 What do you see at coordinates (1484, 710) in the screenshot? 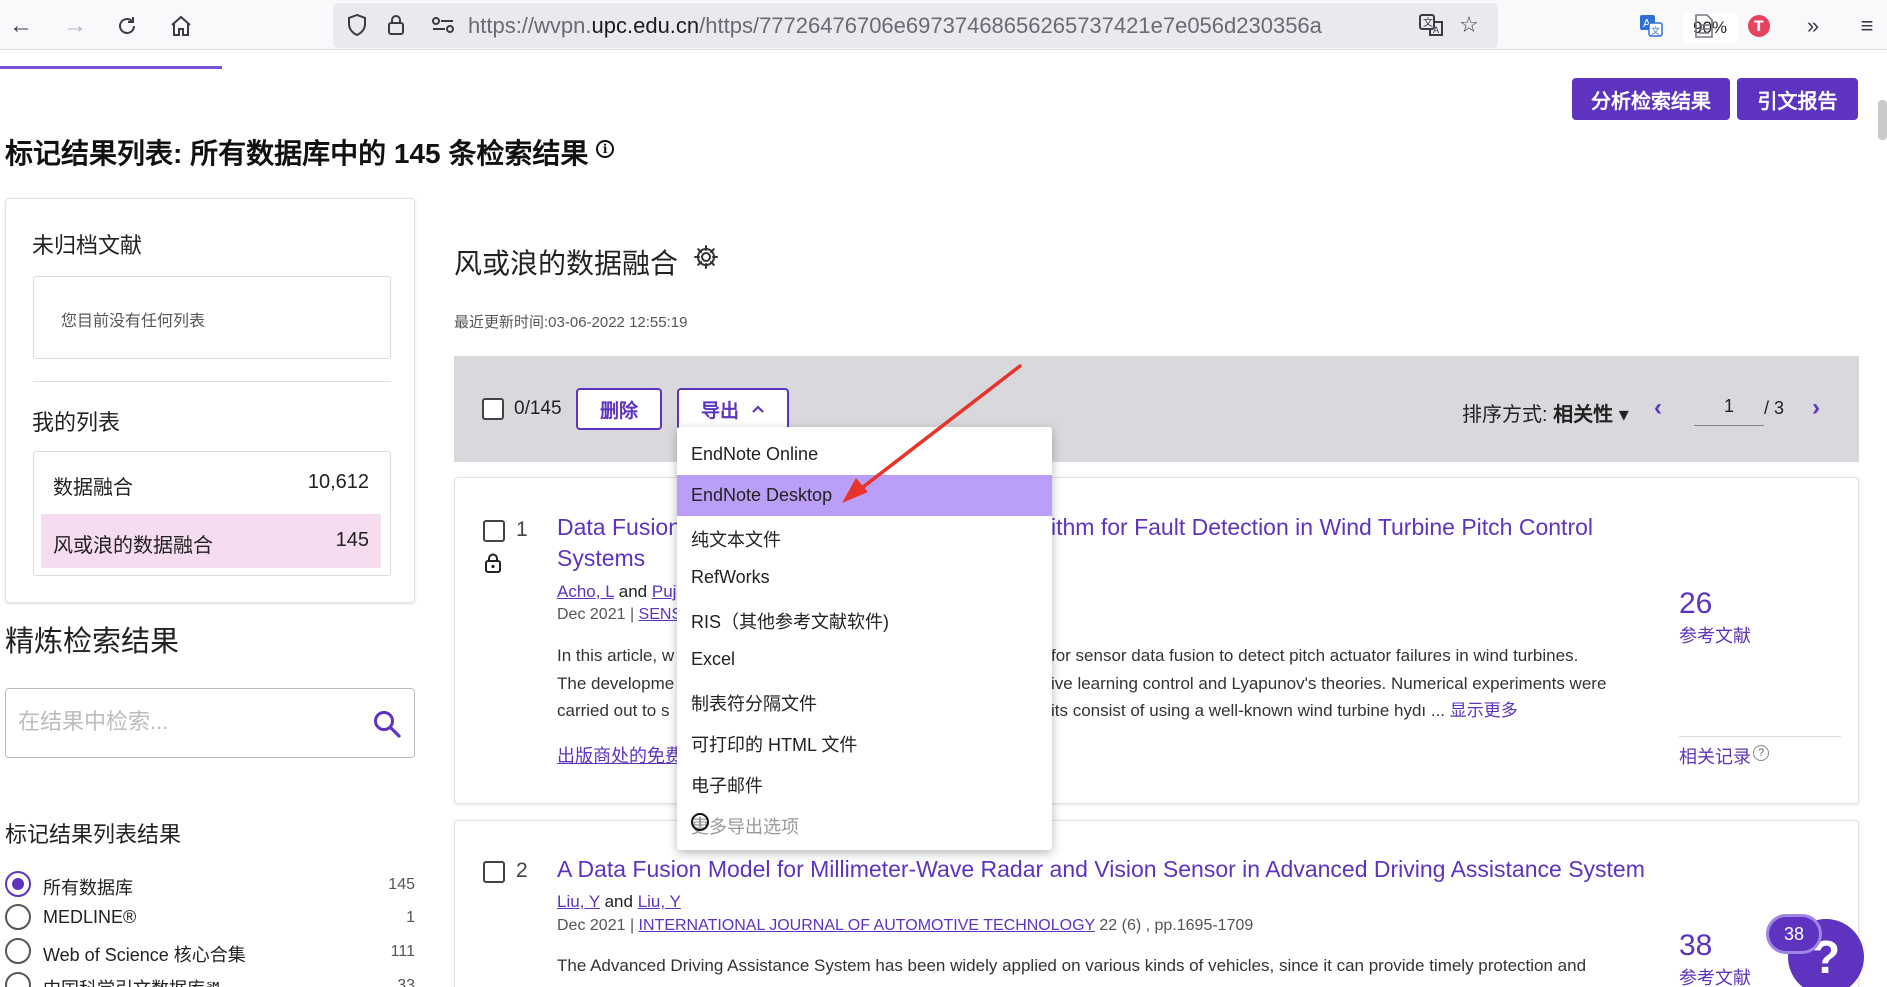
I see `show-more-link: 显示更多` at bounding box center [1484, 710].